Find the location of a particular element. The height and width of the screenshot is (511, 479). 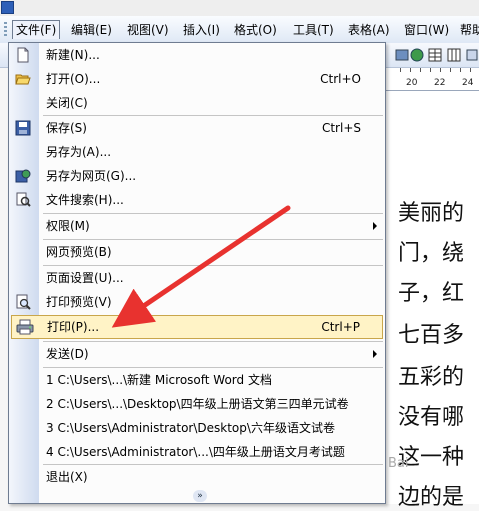

print-preview-icon is located at coordinates (23, 302).